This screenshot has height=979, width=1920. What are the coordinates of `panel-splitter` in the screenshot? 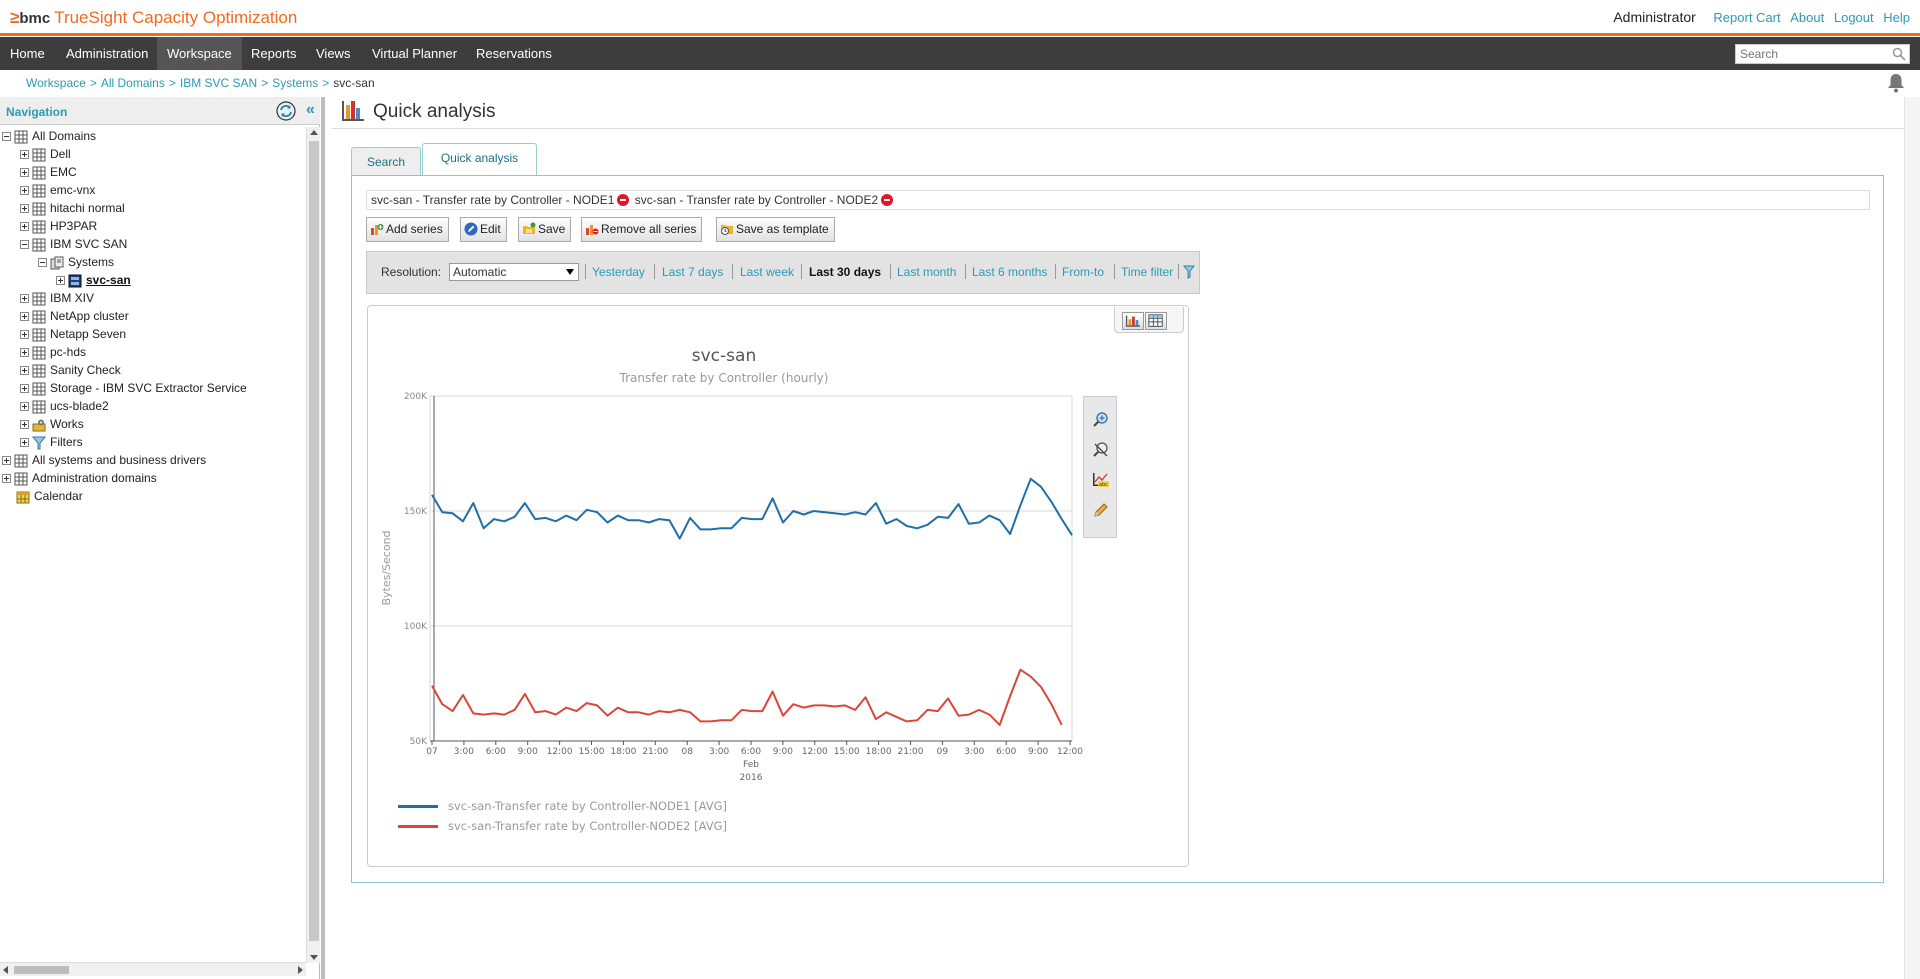 It's located at (323, 538).